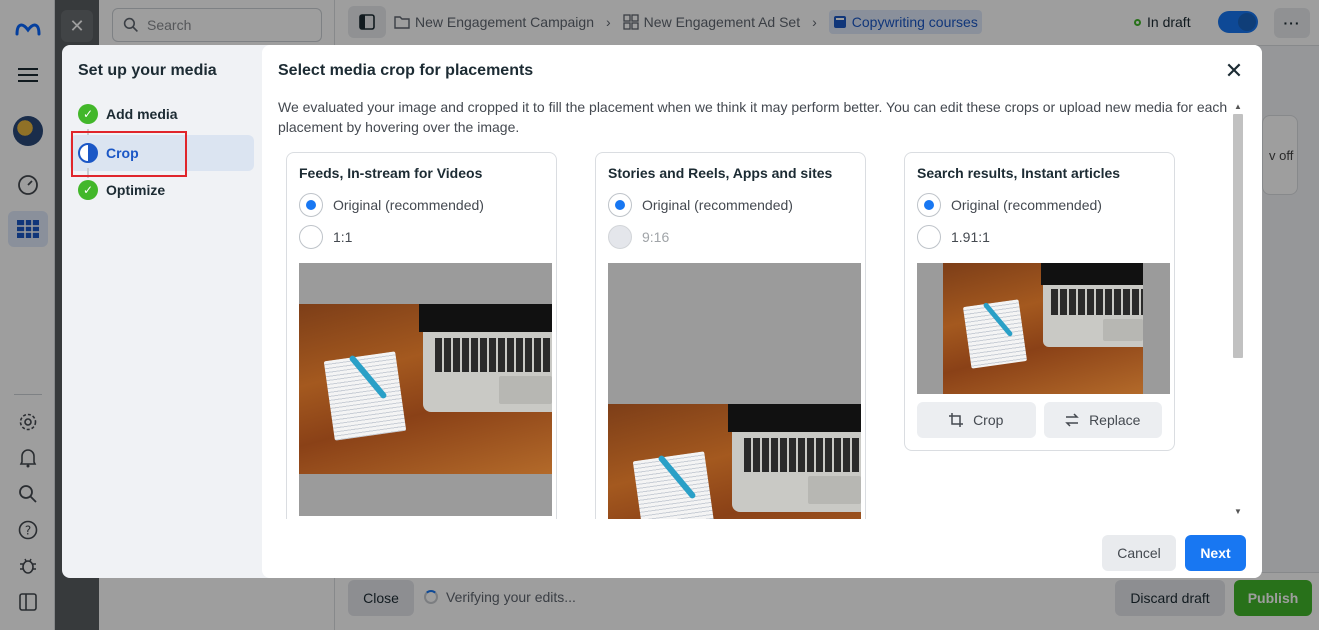 The height and width of the screenshot is (630, 1319). What do you see at coordinates (343, 237) in the screenshot?
I see `option-label: 1:1` at bounding box center [343, 237].